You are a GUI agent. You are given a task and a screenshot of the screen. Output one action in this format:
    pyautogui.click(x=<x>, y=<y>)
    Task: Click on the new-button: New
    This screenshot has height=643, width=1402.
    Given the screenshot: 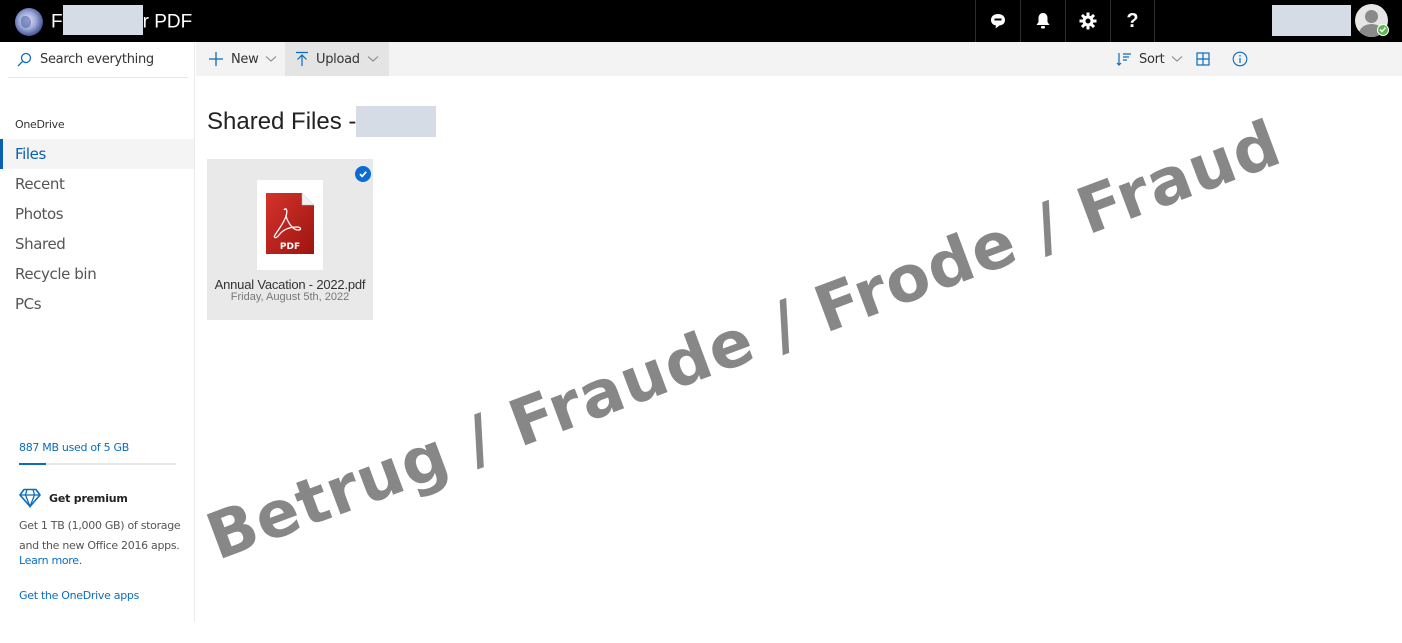 What is the action you would take?
    pyautogui.click(x=241, y=59)
    